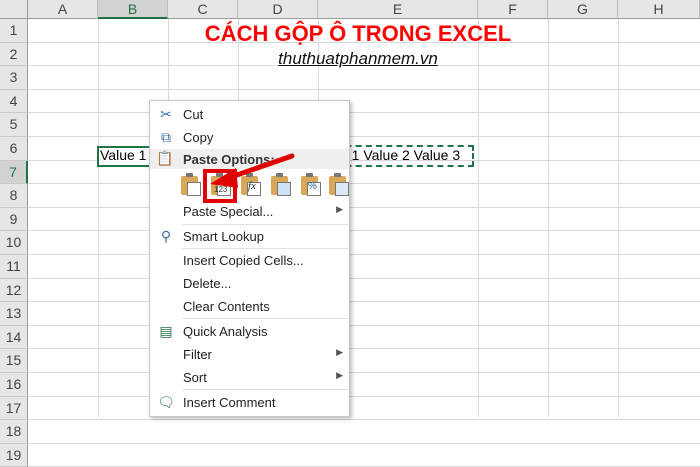 The height and width of the screenshot is (467, 700). Describe the element at coordinates (14, 149) in the screenshot. I see `row-header-6: 6` at that location.